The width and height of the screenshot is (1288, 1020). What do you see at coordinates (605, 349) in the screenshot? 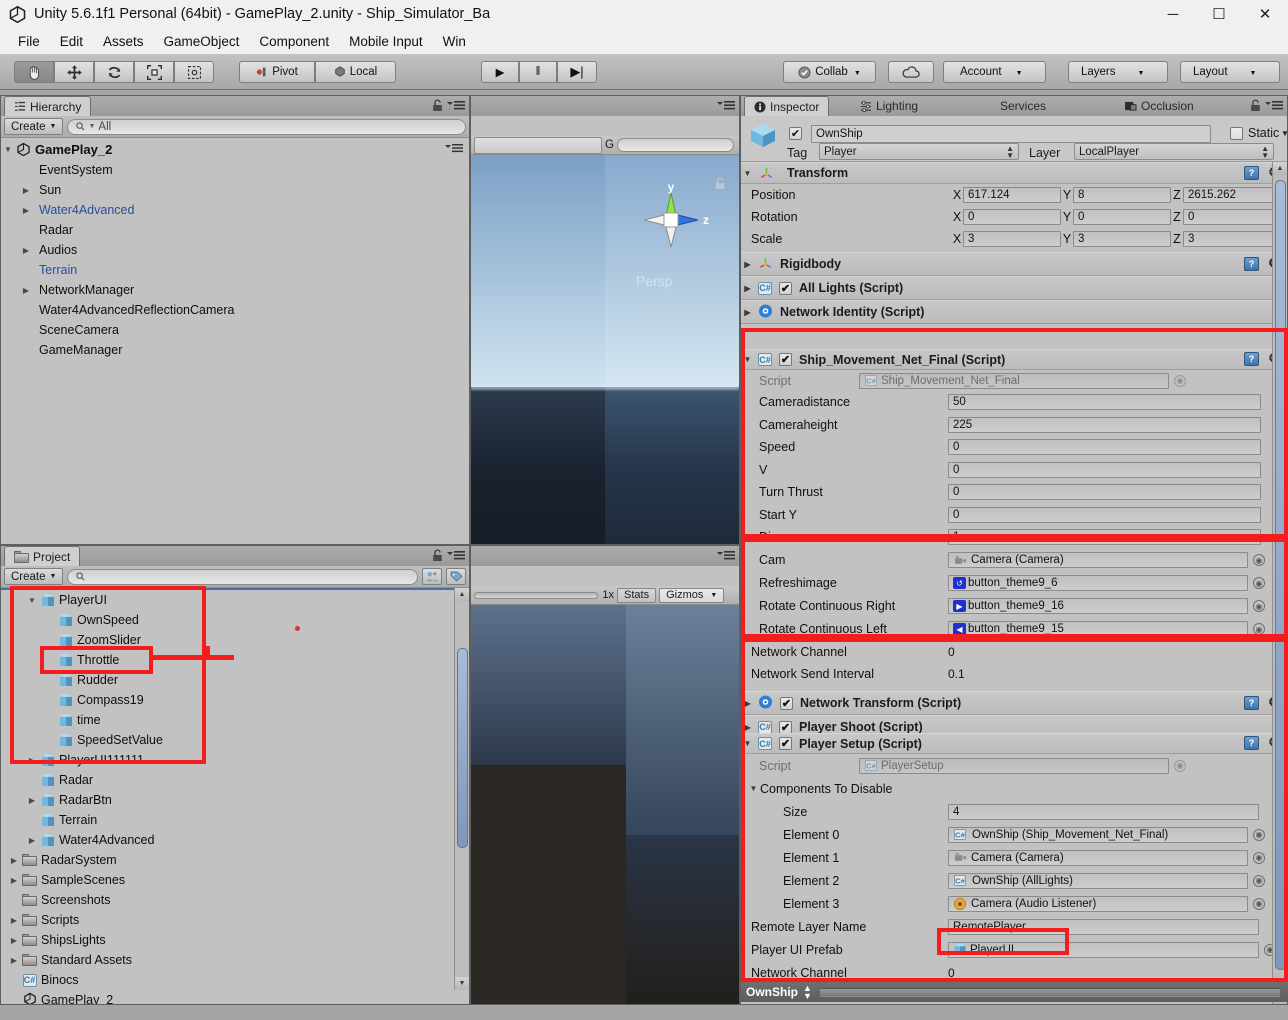
I see `scene-viewport: y z Persp` at bounding box center [605, 349].